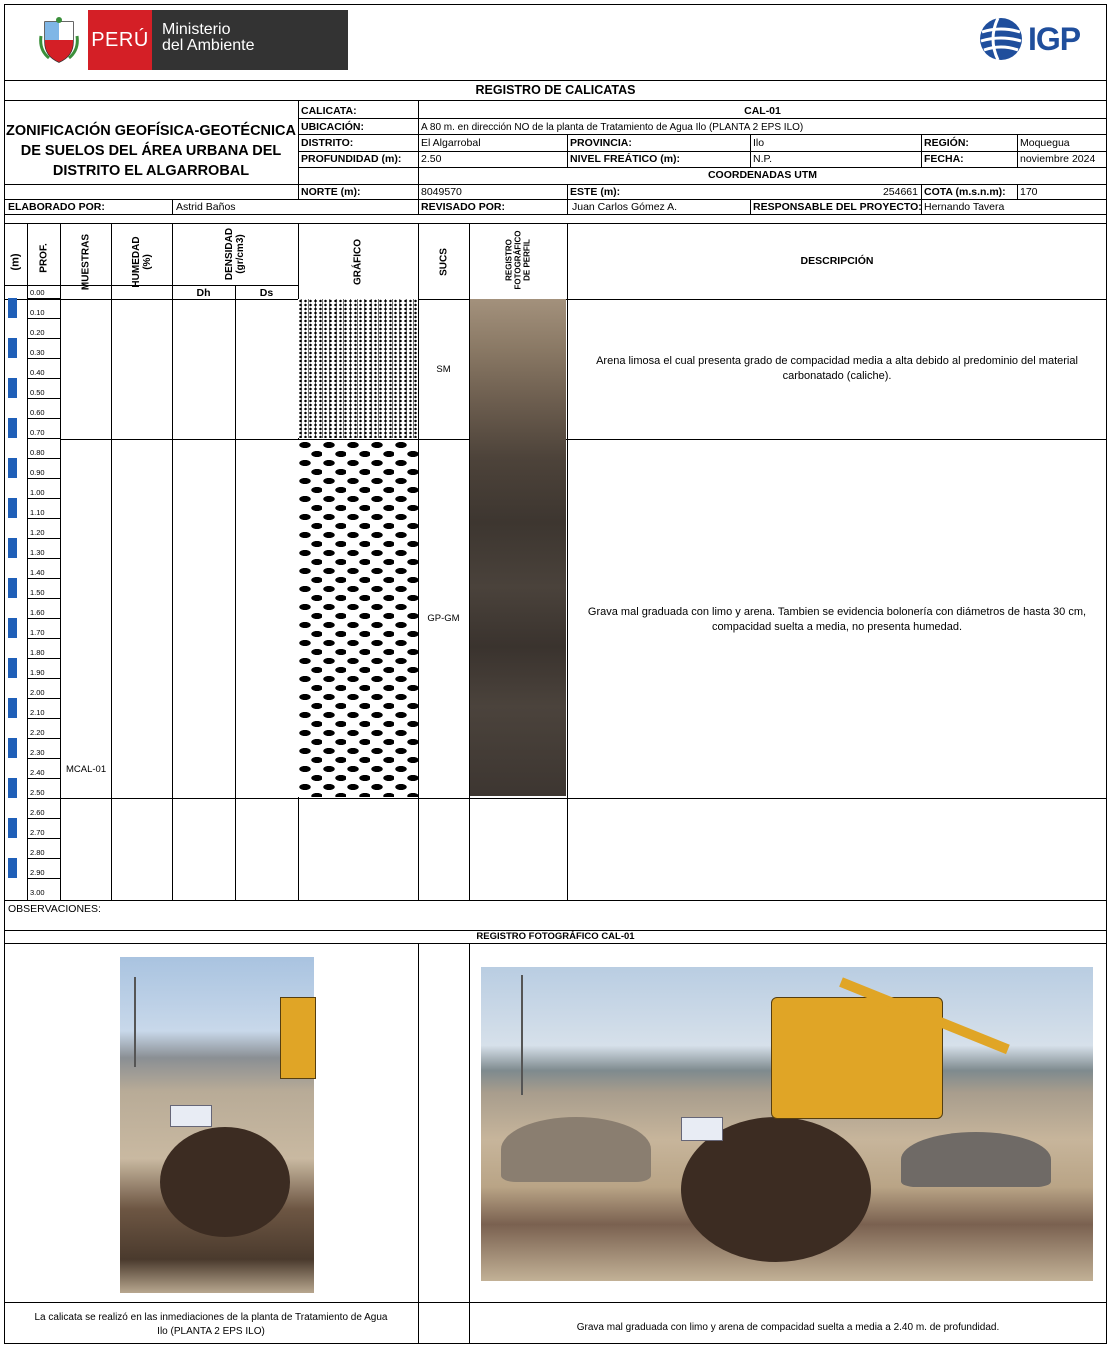  I want to click on depth-tick-label: 1.80, so click(37, 652).